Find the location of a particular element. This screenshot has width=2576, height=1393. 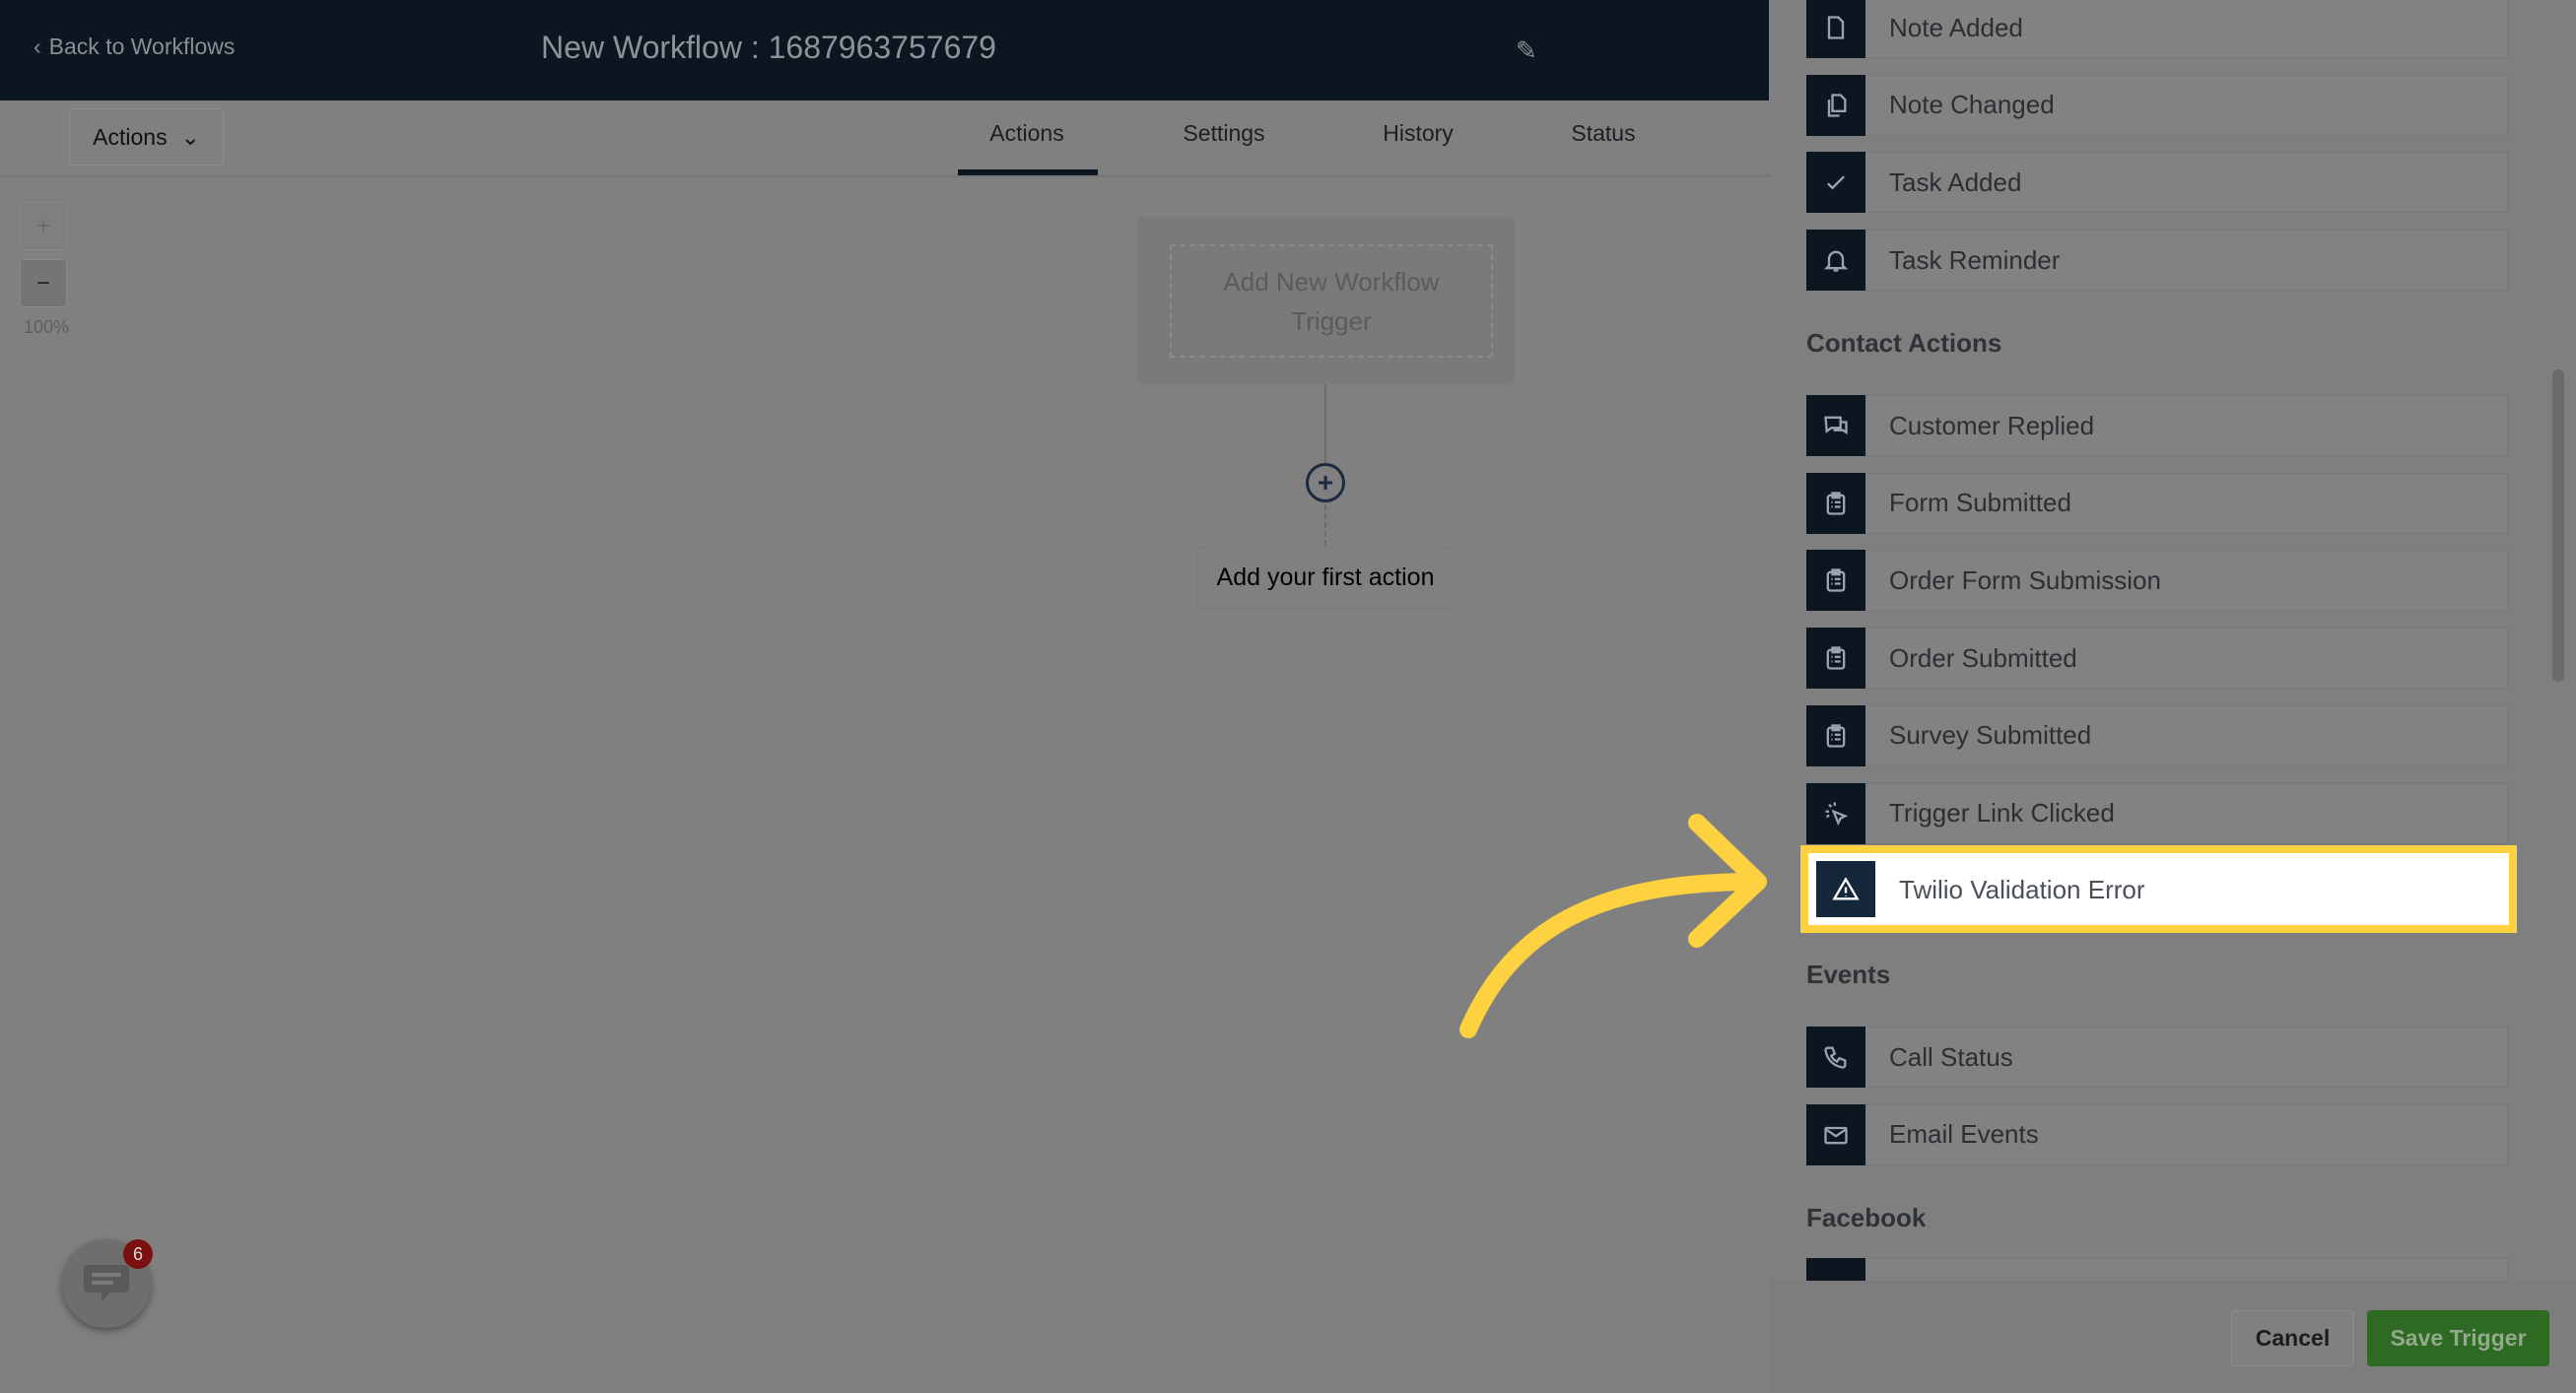

item-label: Twilio Validation Error is located at coordinates (2022, 889).